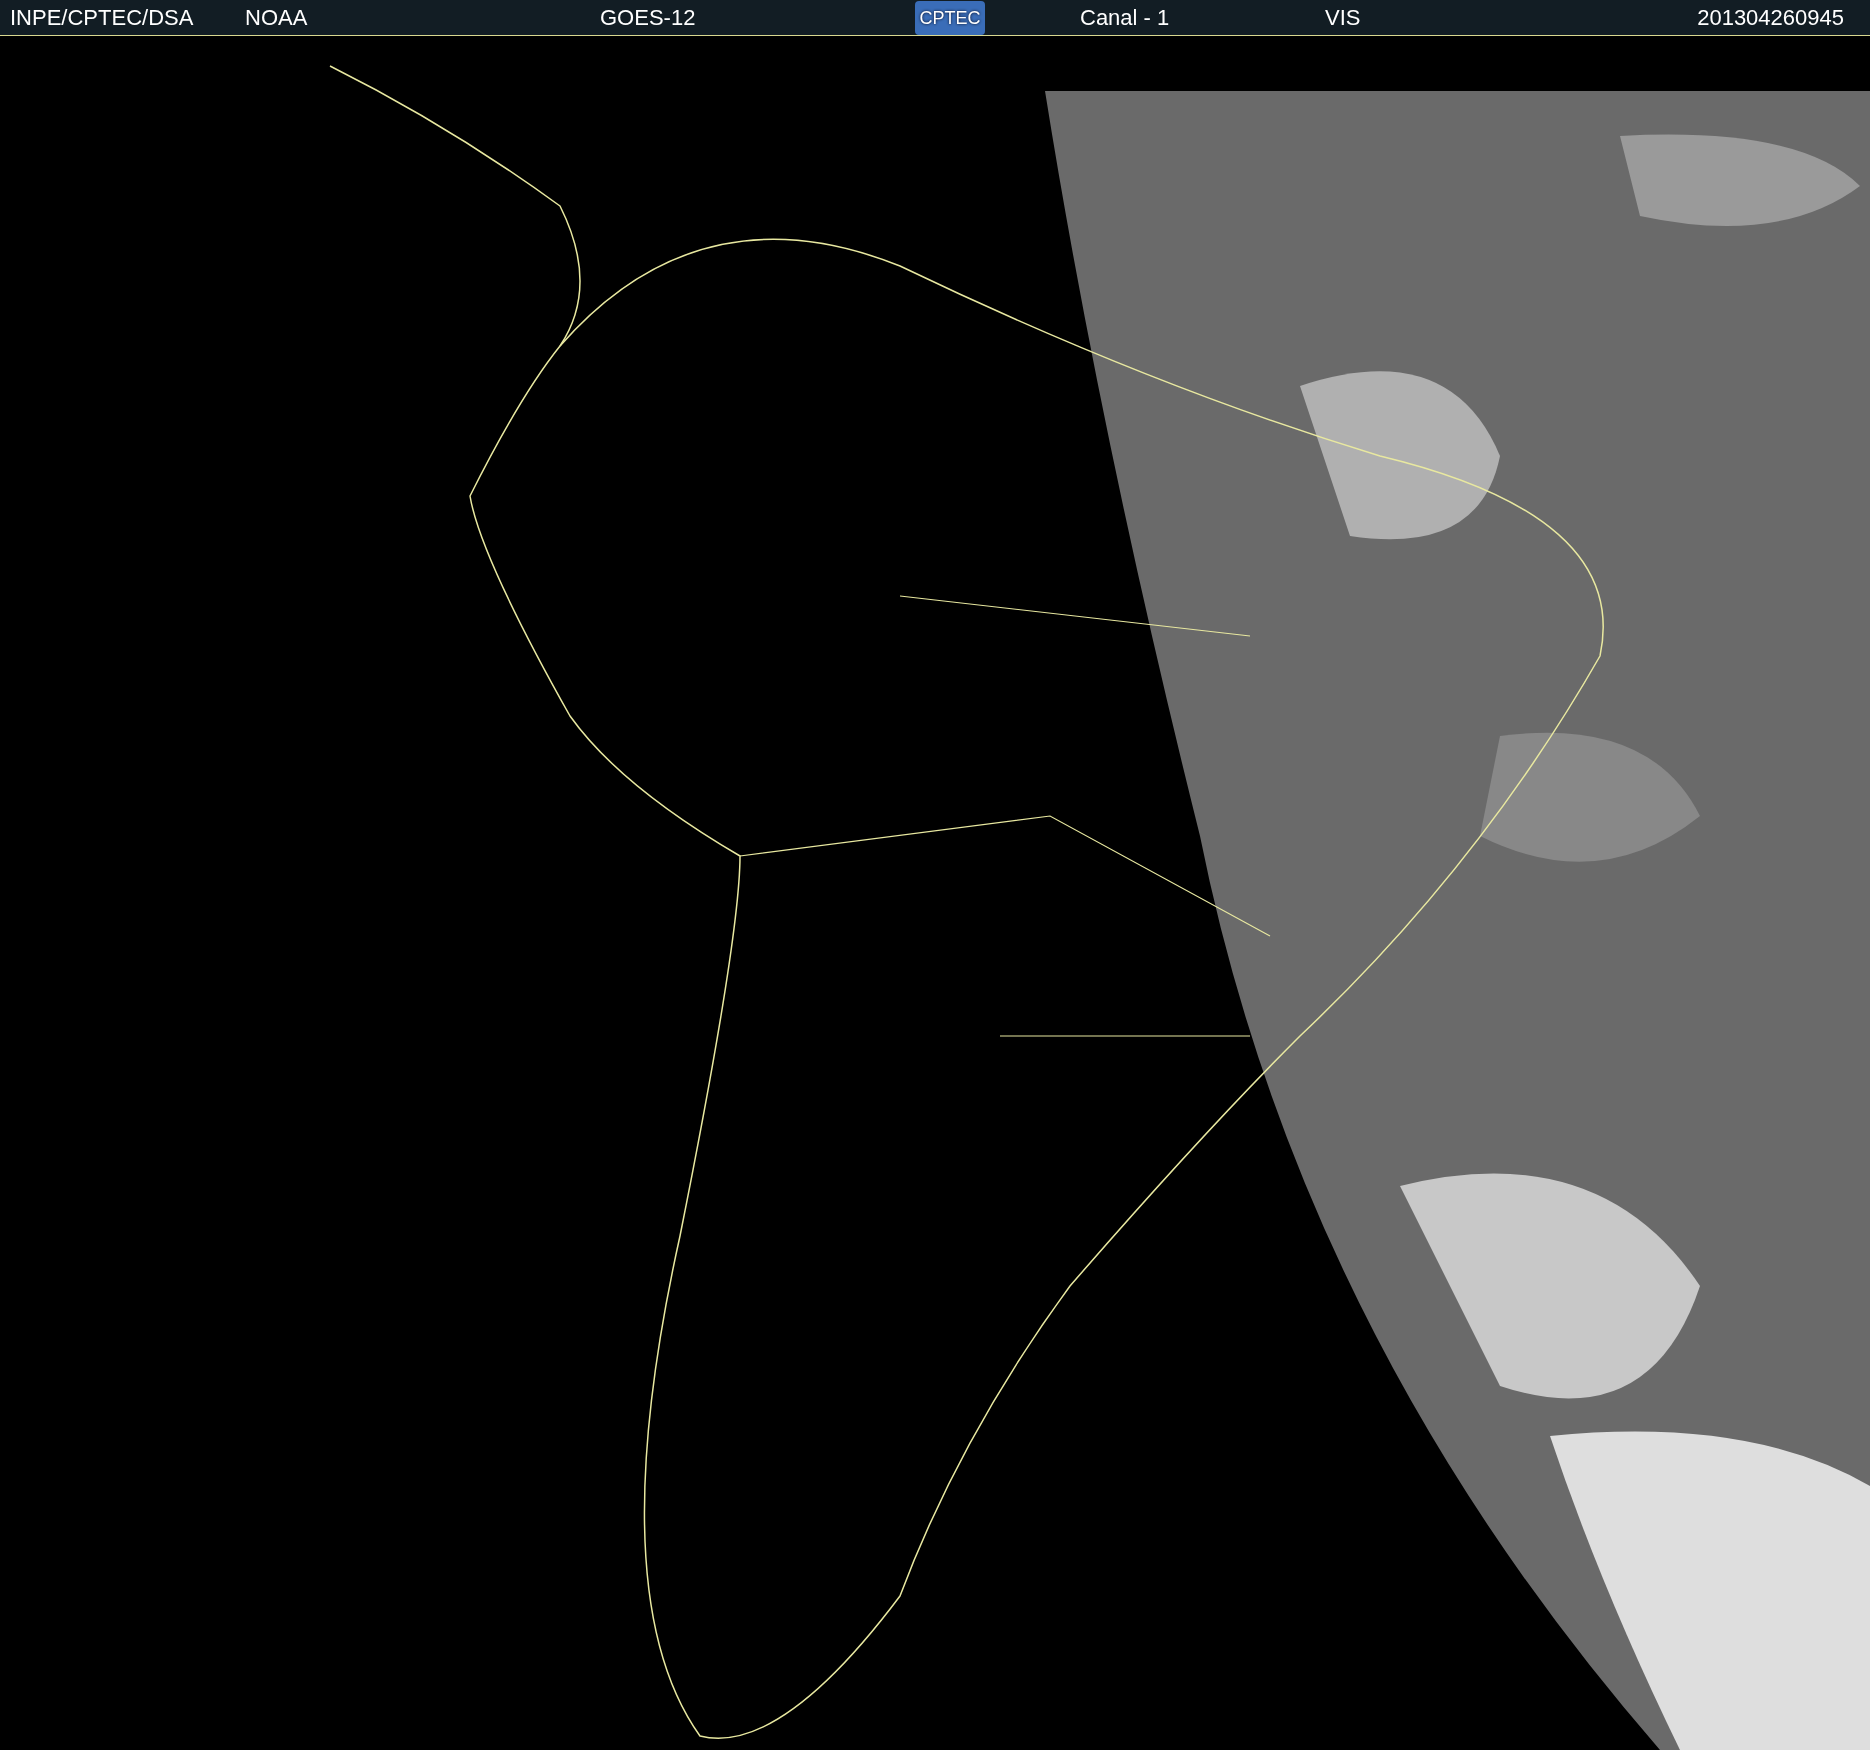 The width and height of the screenshot is (1870, 1750). I want to click on band-label: VIS, so click(1343, 17).